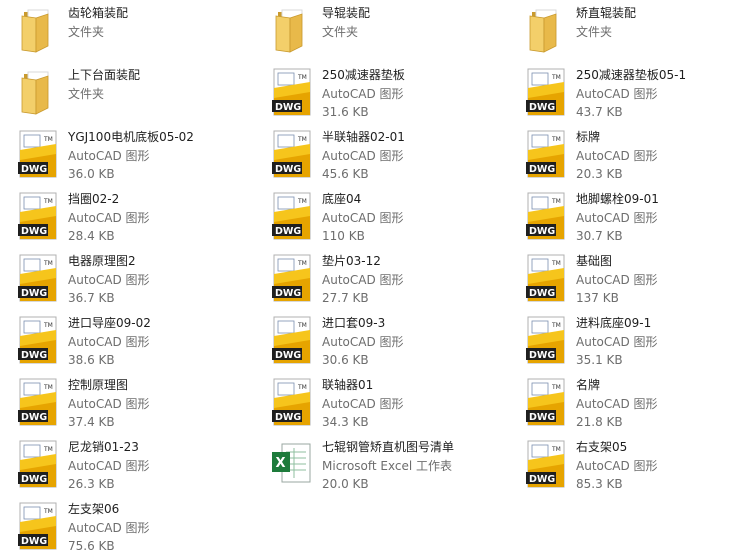  I want to click on file-item: TM DWG 进口导座09-02 AutoCAD 图形 38.6 KB, so click(125, 342).